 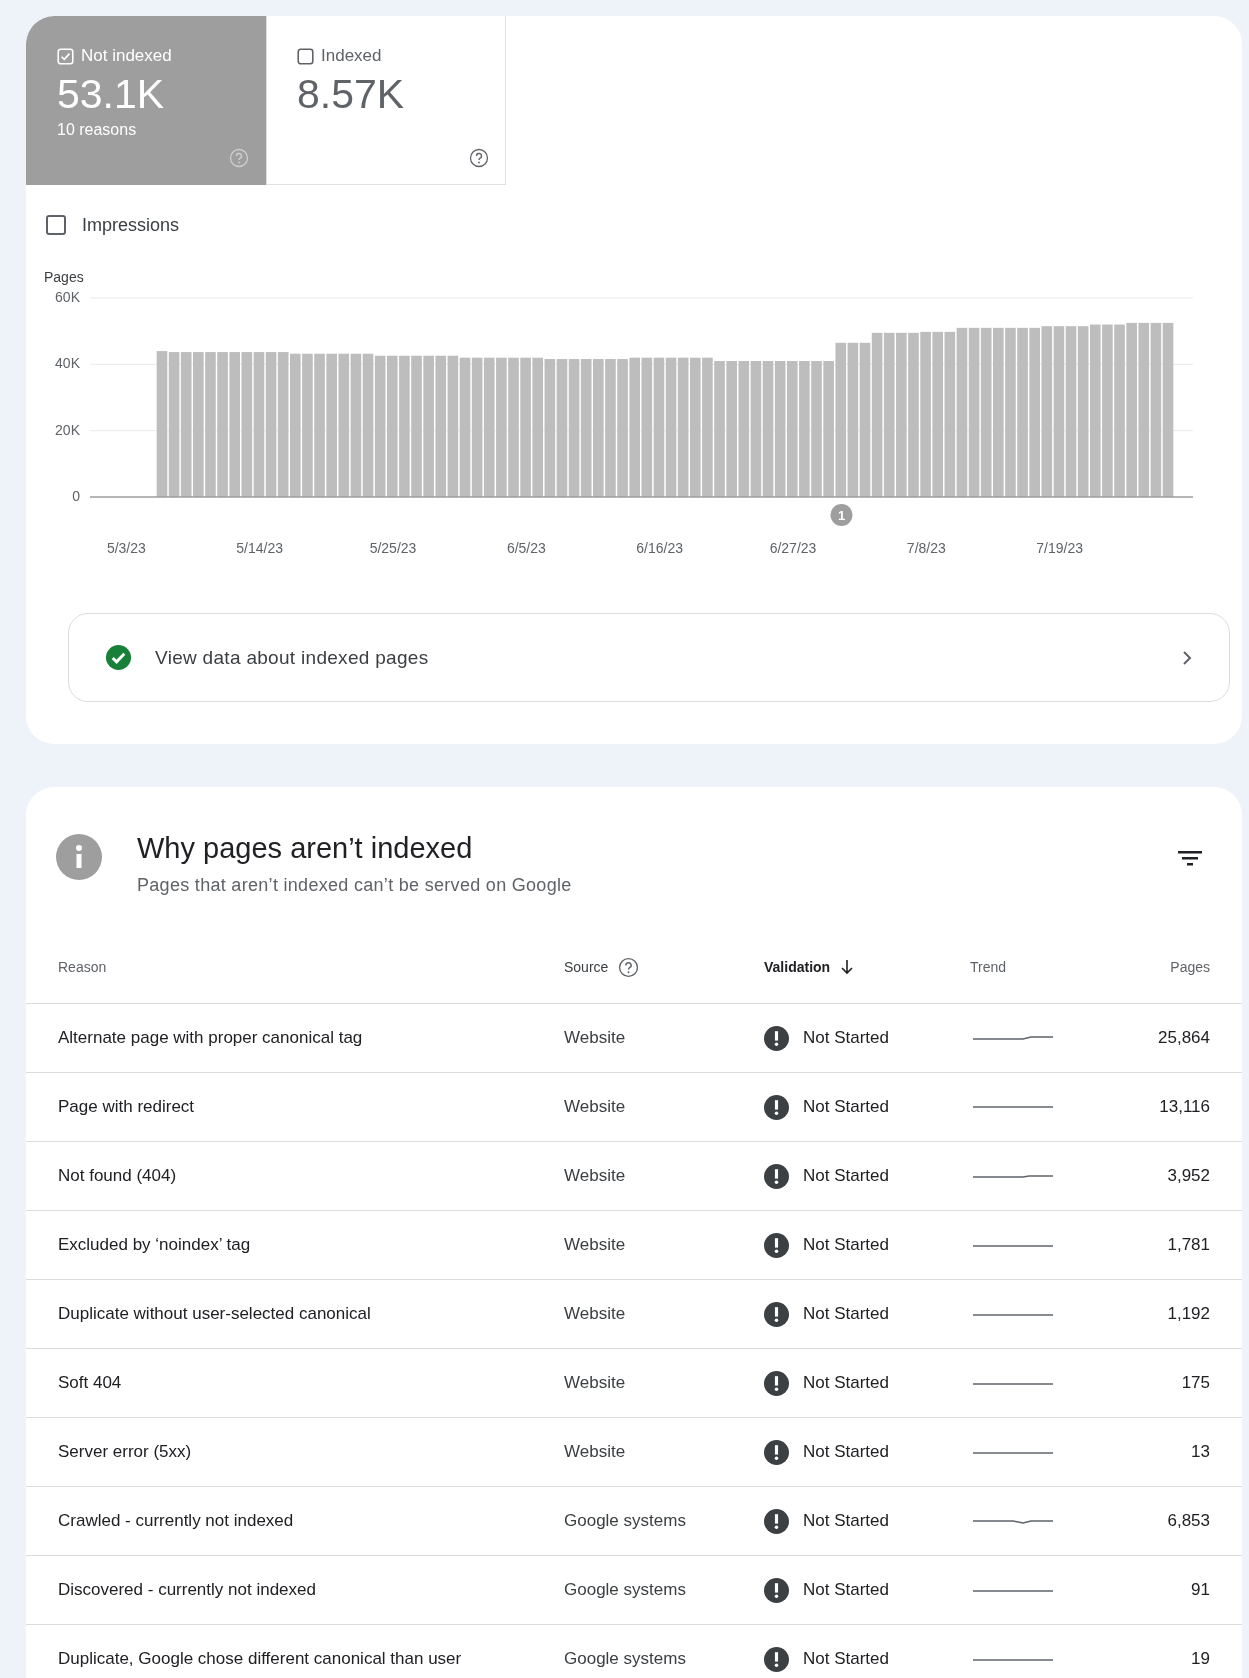 What do you see at coordinates (1188, 1314) in the screenshot?
I see `pages-cell-text: 1,192` at bounding box center [1188, 1314].